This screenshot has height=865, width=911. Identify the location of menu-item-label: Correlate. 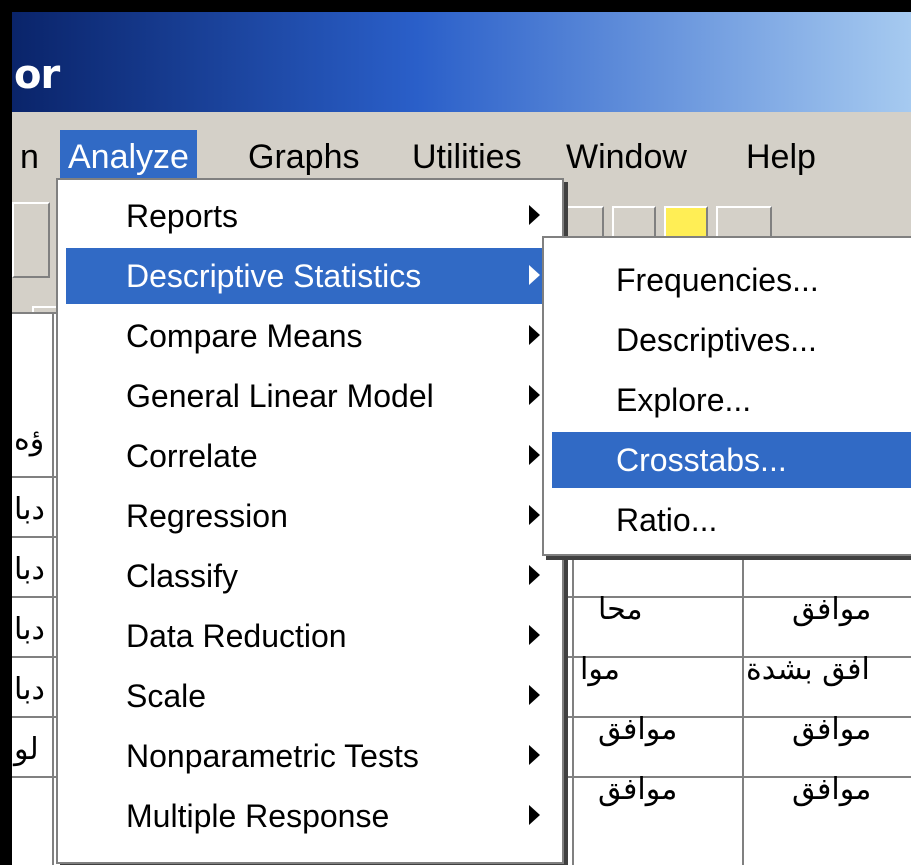
(192, 456).